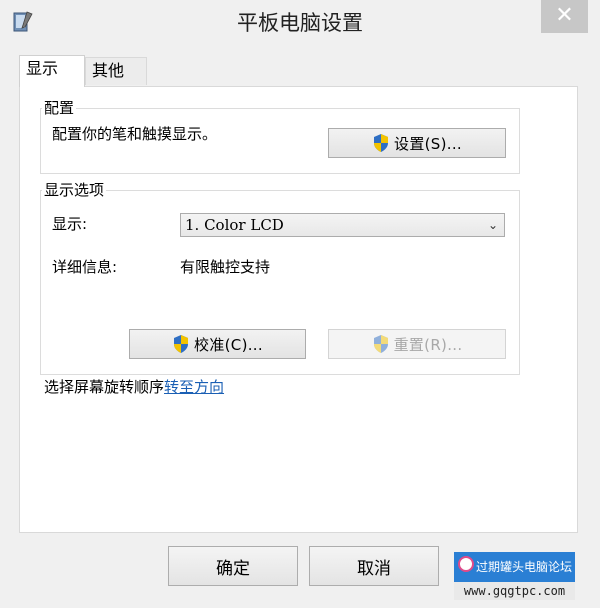 The width and height of the screenshot is (600, 608). Describe the element at coordinates (342, 225) in the screenshot. I see `display-select: 1. Color LCD ⌄` at that location.